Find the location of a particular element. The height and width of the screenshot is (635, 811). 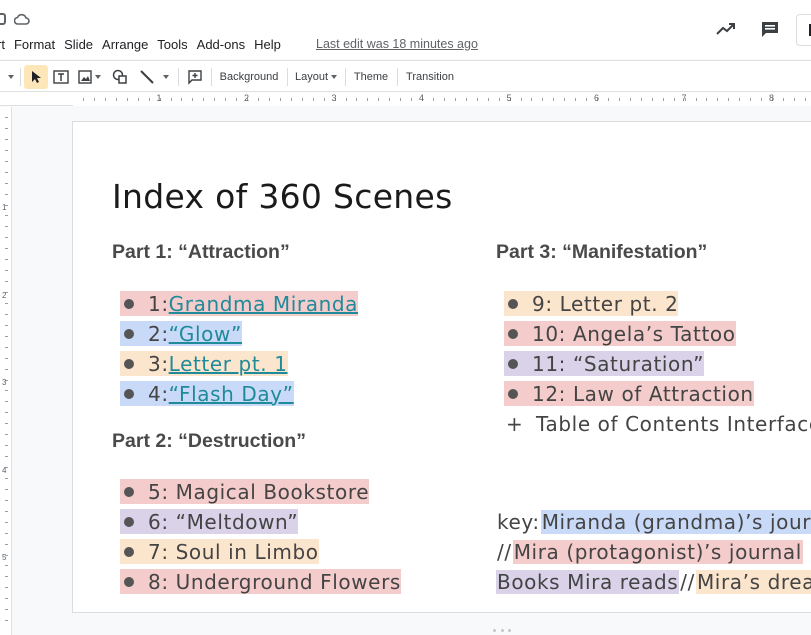

trend-icon is located at coordinates (726, 29).